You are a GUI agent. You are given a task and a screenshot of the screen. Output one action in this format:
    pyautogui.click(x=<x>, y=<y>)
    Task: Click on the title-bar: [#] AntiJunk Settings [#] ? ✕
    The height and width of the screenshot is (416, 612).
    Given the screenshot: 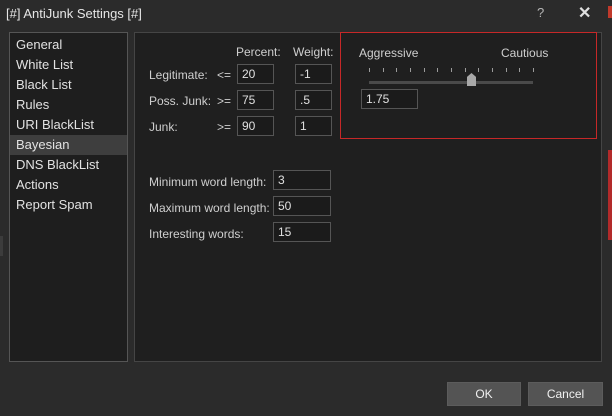 What is the action you would take?
    pyautogui.click(x=306, y=14)
    